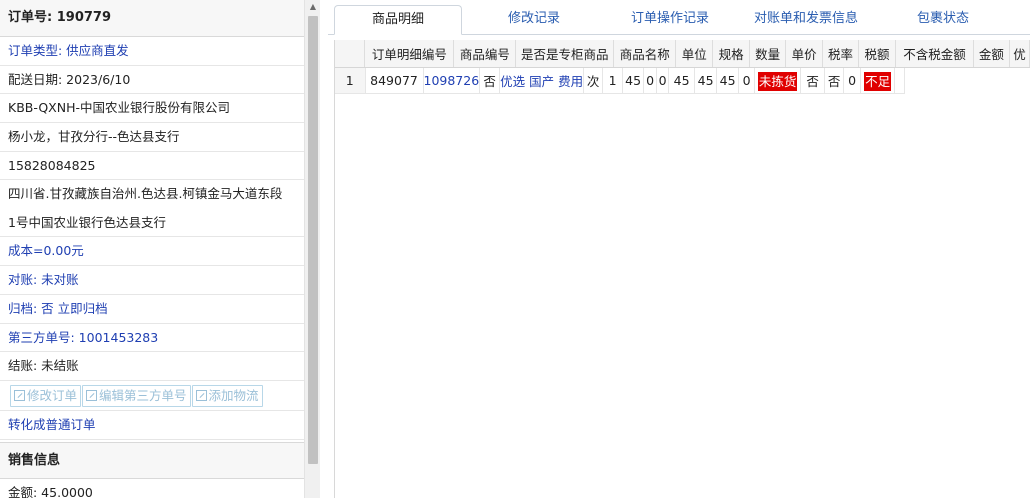 The height and width of the screenshot is (498, 1030). I want to click on cell-unit: 次, so click(593, 80).